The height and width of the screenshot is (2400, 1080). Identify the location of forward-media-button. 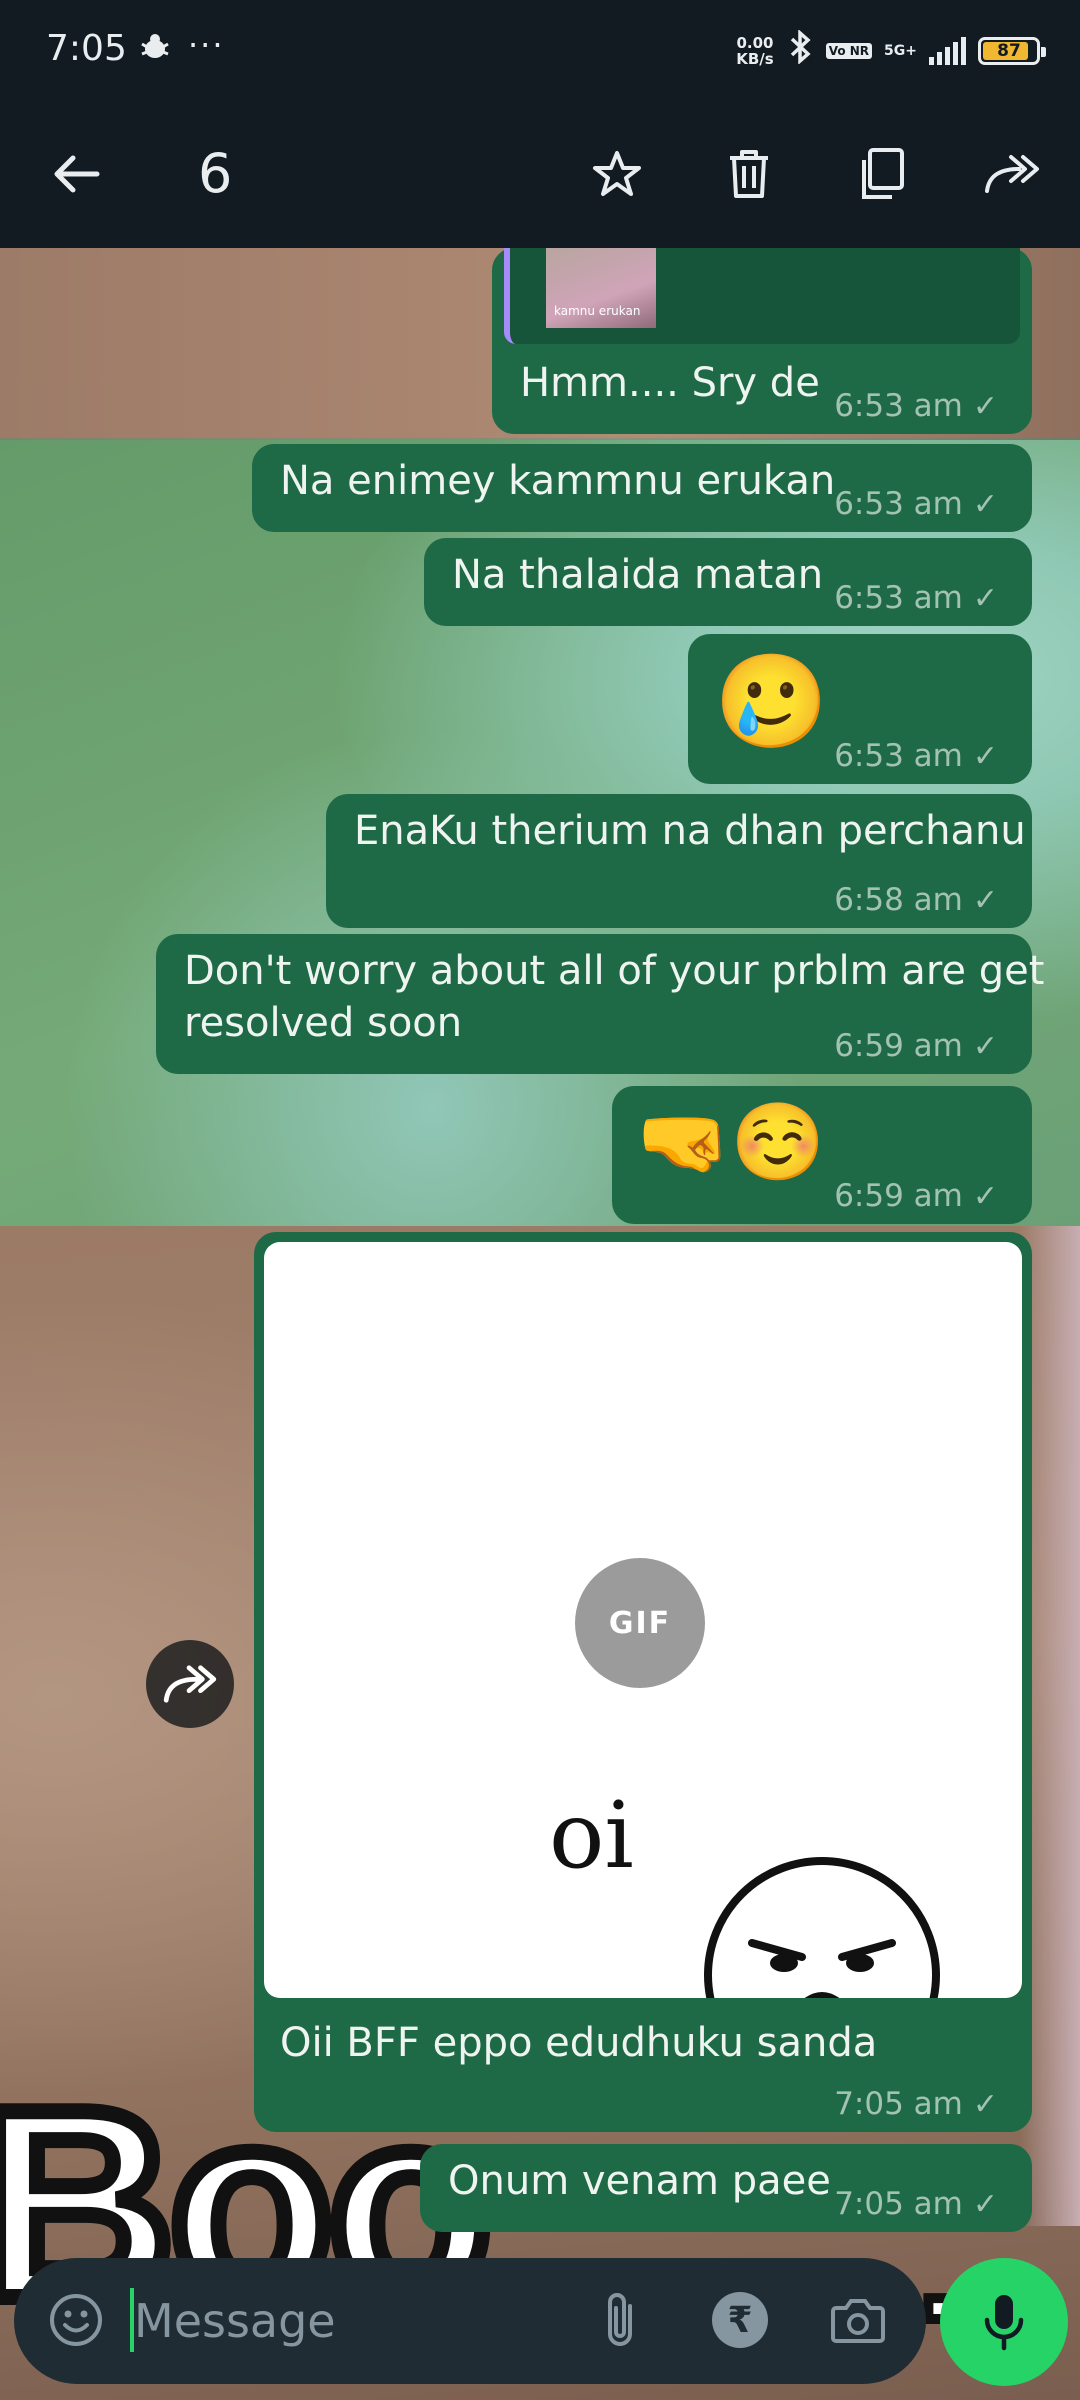
(190, 1684).